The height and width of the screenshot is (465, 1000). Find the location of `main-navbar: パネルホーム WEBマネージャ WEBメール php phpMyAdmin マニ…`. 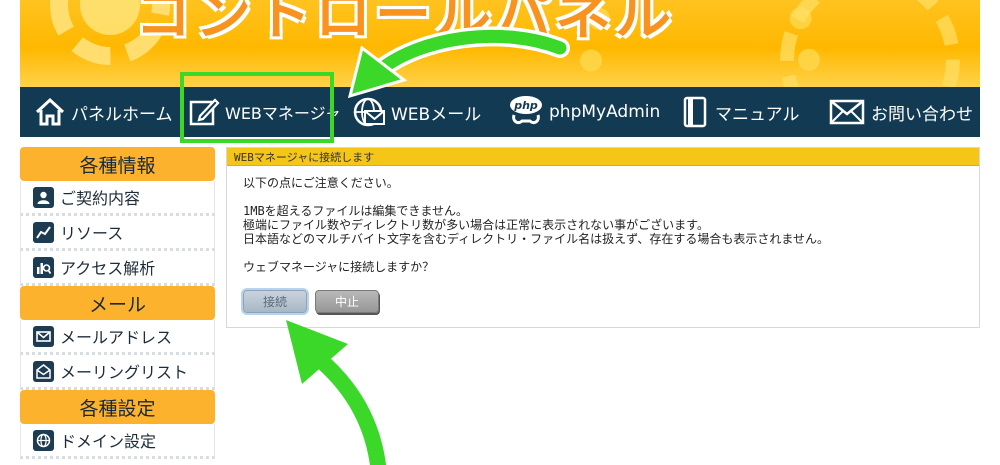

main-navbar: パネルホーム WEBマネージャ WEBメール php phpMyAdmin マニ… is located at coordinates (500, 112).